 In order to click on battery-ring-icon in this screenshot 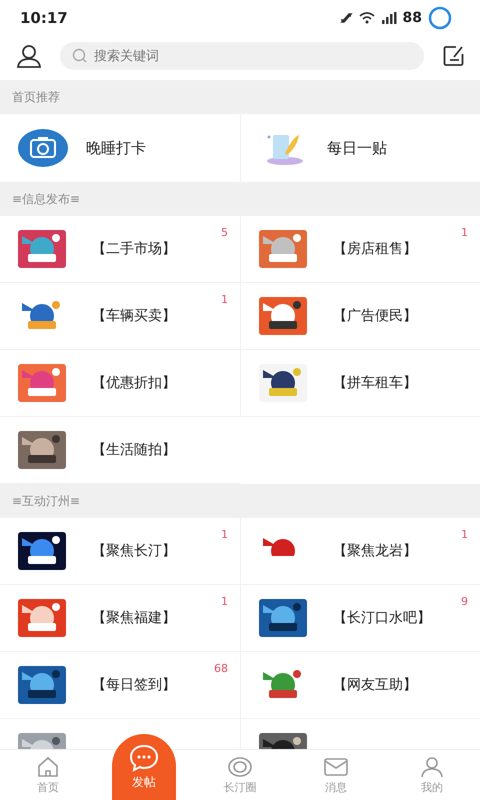, I will do `click(440, 18)`.